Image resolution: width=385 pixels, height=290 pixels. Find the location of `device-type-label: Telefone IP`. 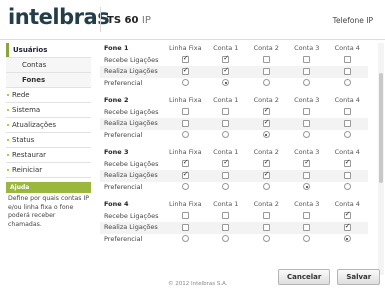

device-type-label: Telefone IP is located at coordinates (352, 20).